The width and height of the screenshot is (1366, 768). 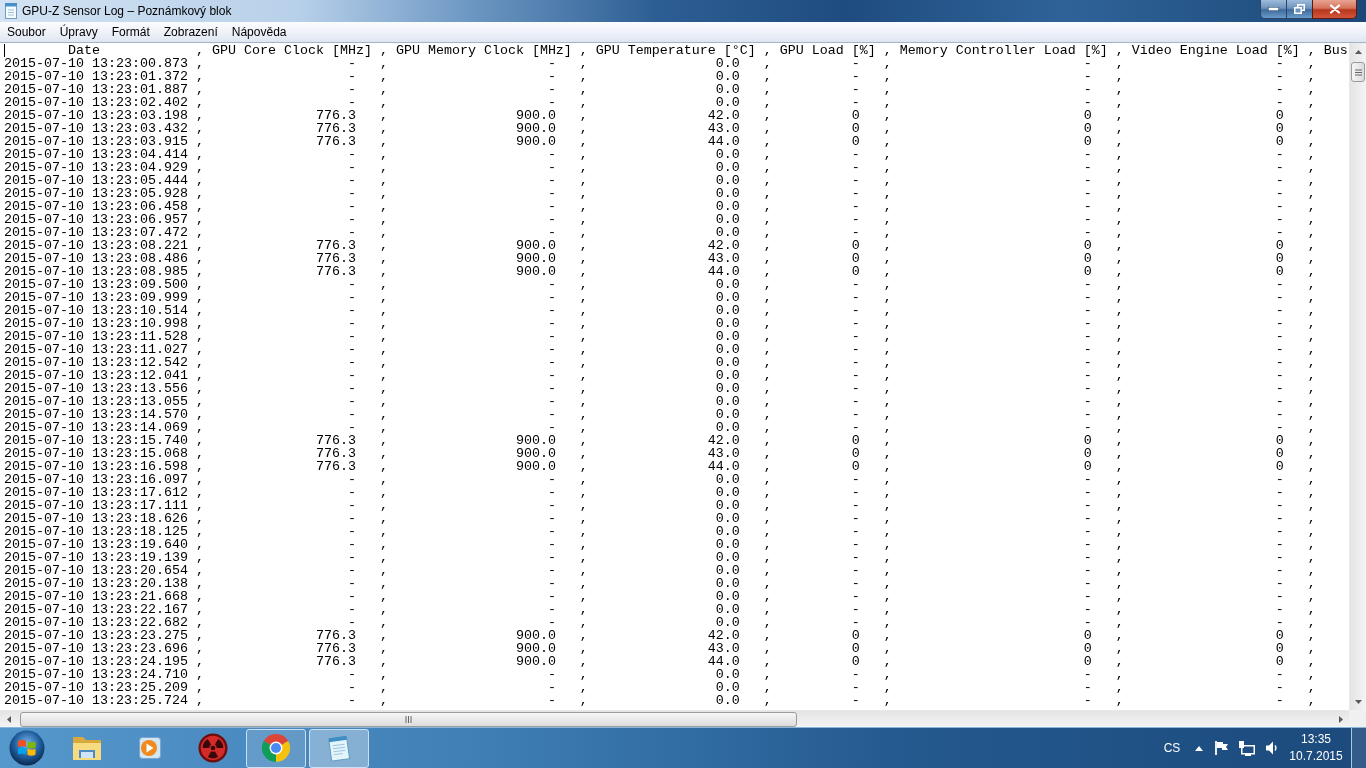 I want to click on right-arrow-icon, so click(x=1340, y=719).